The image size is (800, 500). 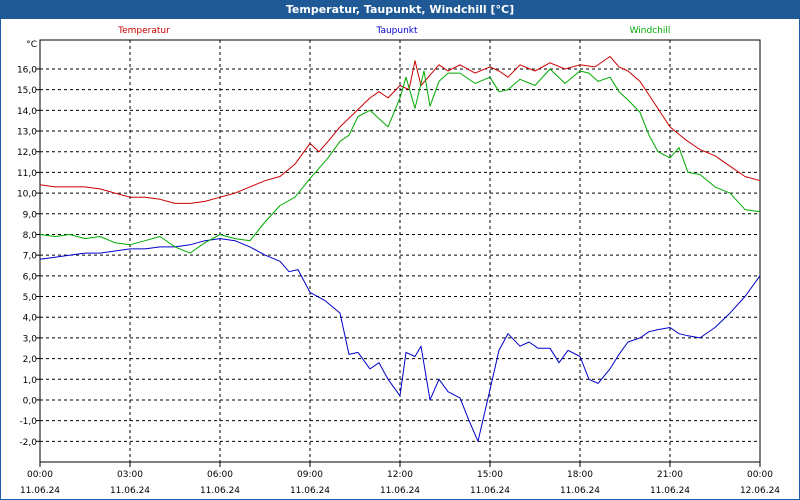 I want to click on y-tick-label: 3,0, so click(x=30, y=339).